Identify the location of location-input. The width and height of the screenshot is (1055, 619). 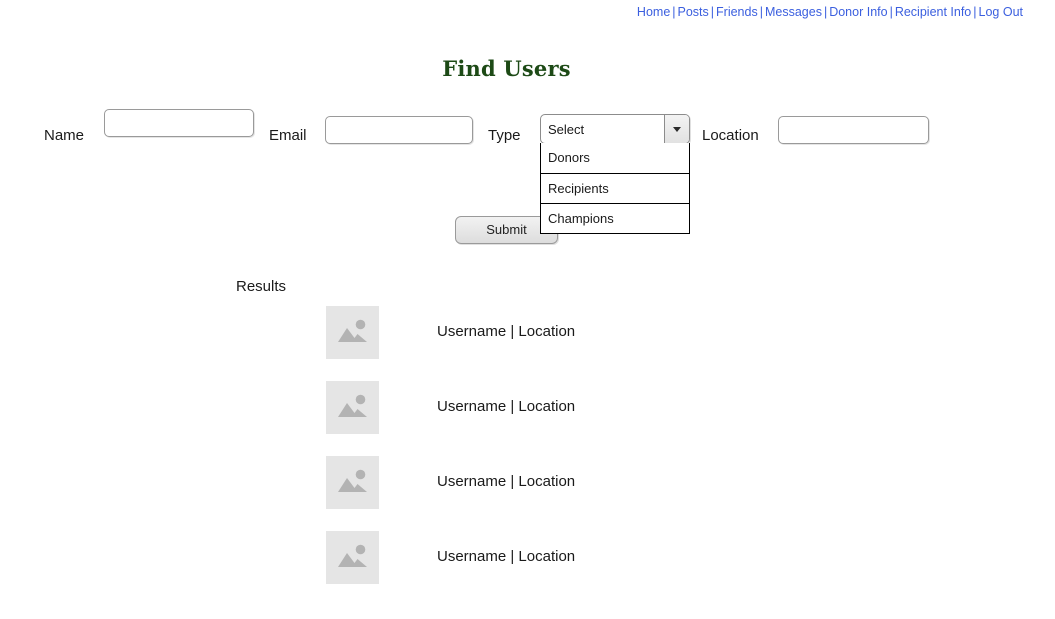
(853, 130).